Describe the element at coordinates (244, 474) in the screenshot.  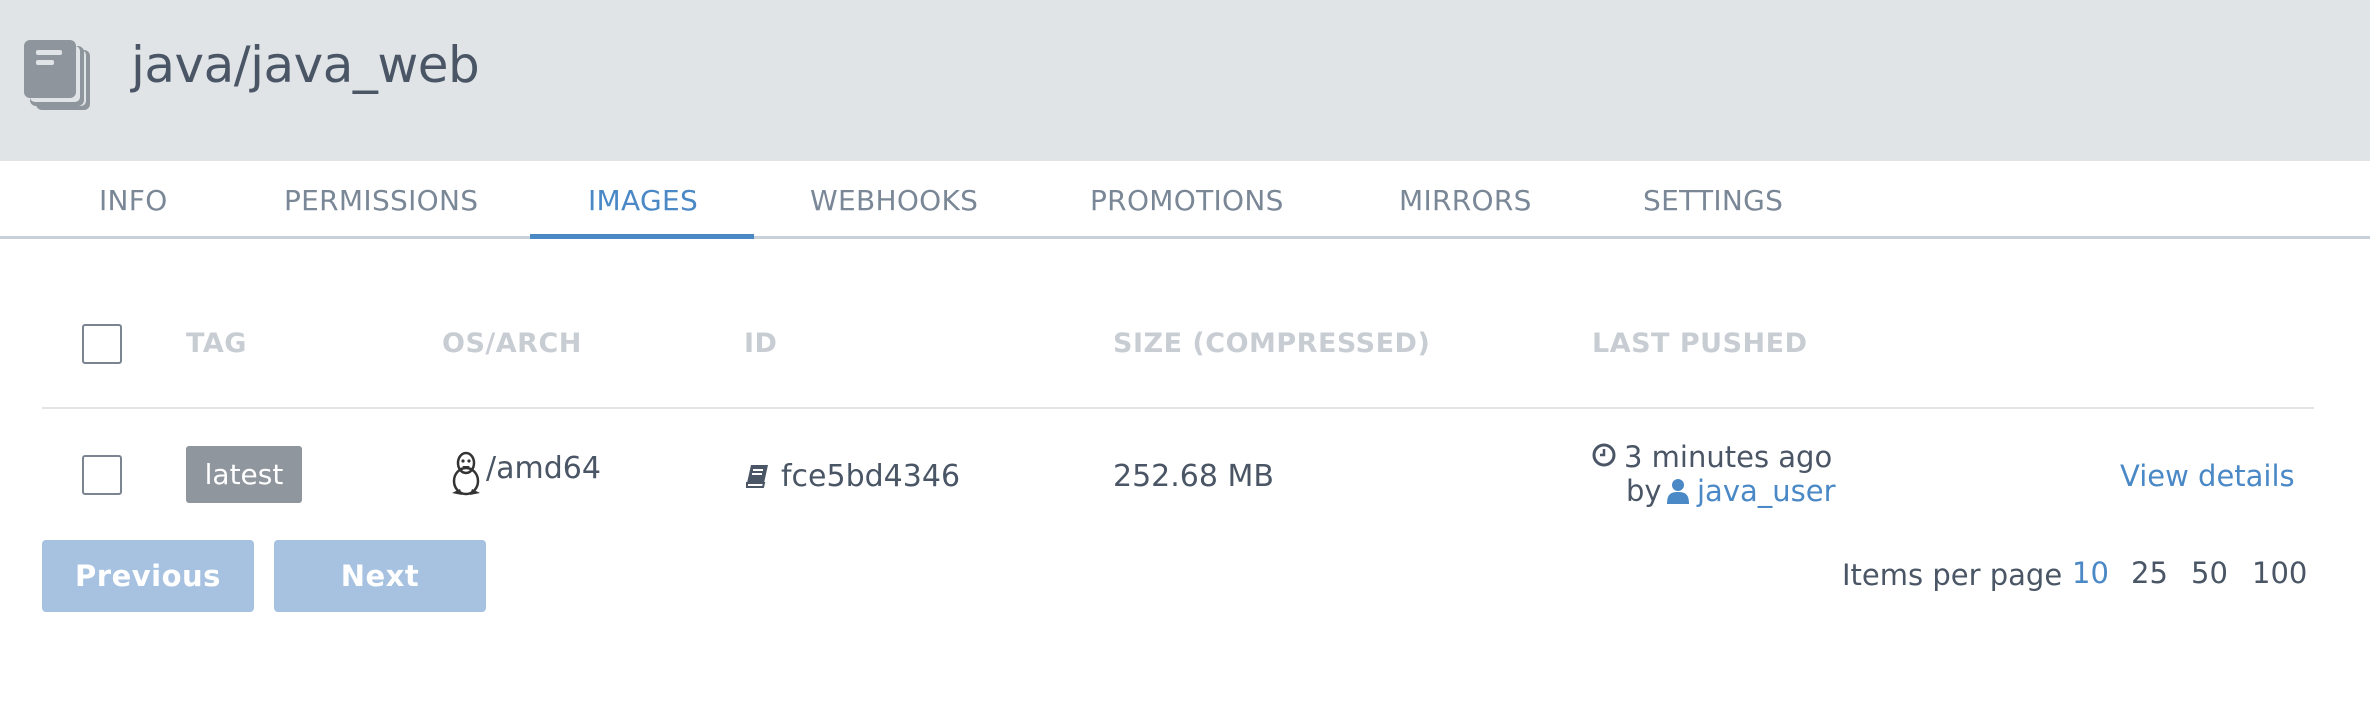
I see `tag-badge: latest` at that location.